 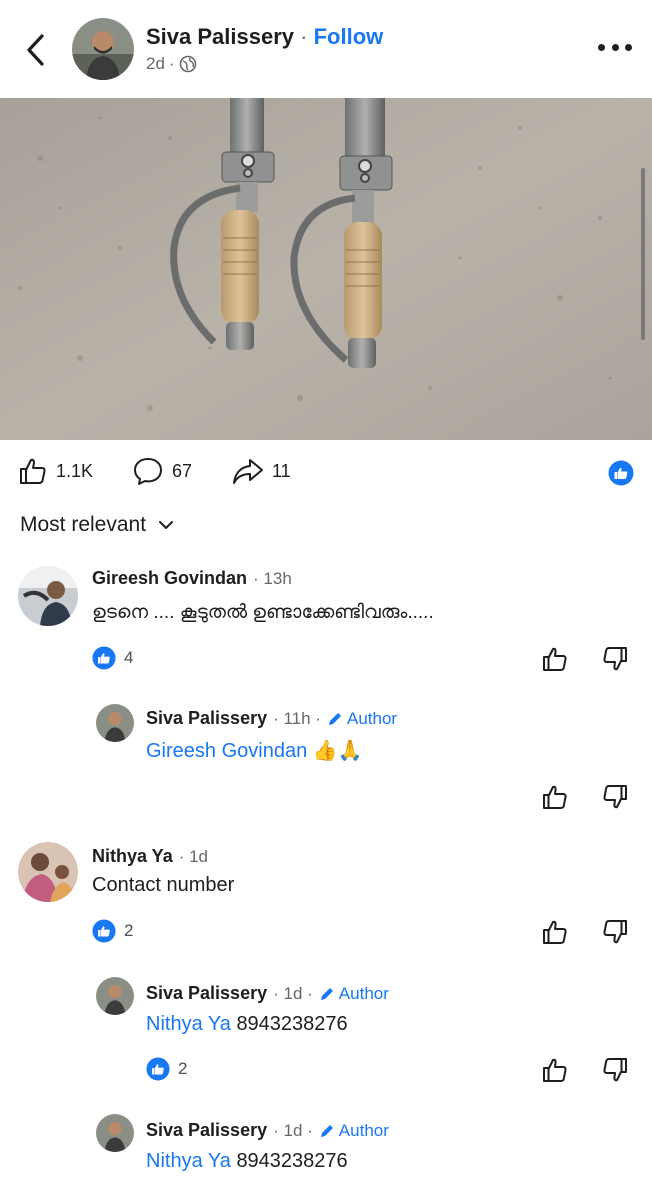 What do you see at coordinates (297, 718) in the screenshot?
I see `comment-time: · 11h ·` at bounding box center [297, 718].